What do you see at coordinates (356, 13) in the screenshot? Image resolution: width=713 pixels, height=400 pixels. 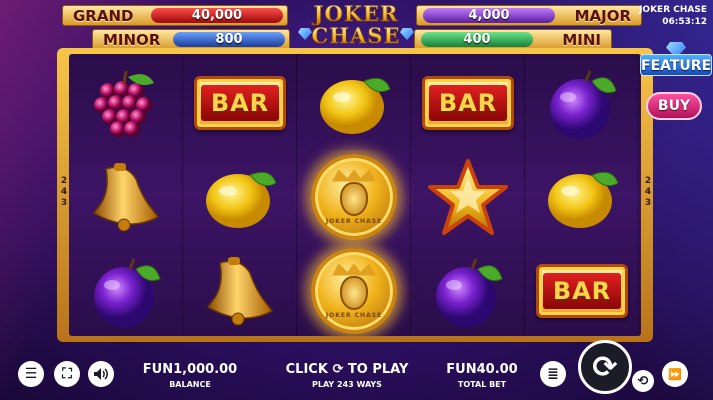 I see `logo-line-1: JOKER` at bounding box center [356, 13].